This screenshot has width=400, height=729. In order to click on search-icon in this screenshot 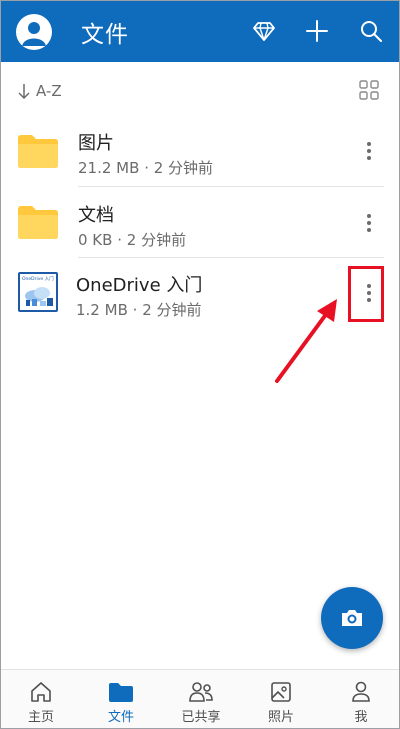, I will do `click(371, 31)`.